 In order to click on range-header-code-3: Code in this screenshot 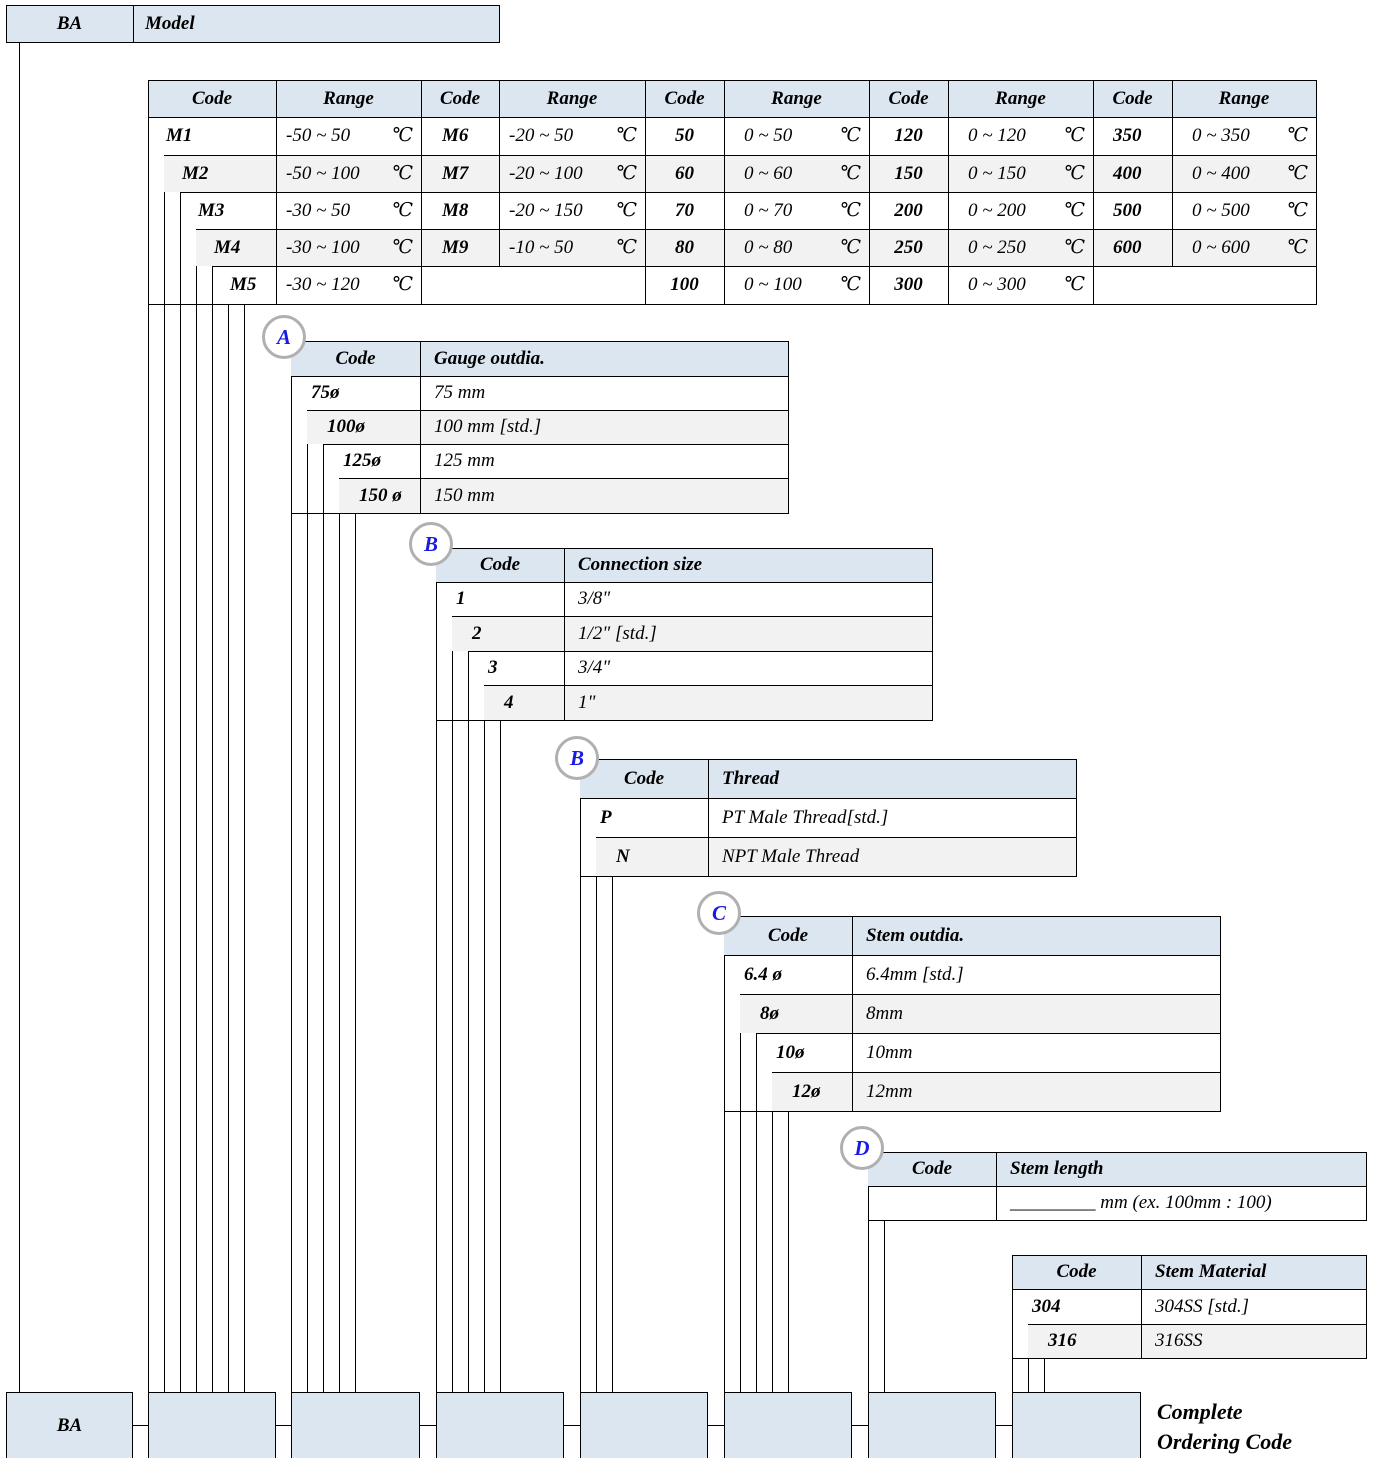, I will do `click(684, 98)`.